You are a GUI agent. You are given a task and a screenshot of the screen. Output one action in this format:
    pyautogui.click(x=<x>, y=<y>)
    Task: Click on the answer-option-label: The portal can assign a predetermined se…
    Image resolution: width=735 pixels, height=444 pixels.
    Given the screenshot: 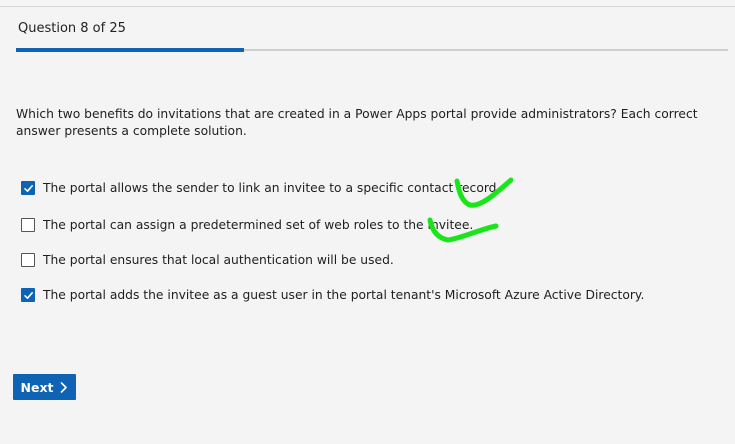 What is the action you would take?
    pyautogui.click(x=258, y=225)
    